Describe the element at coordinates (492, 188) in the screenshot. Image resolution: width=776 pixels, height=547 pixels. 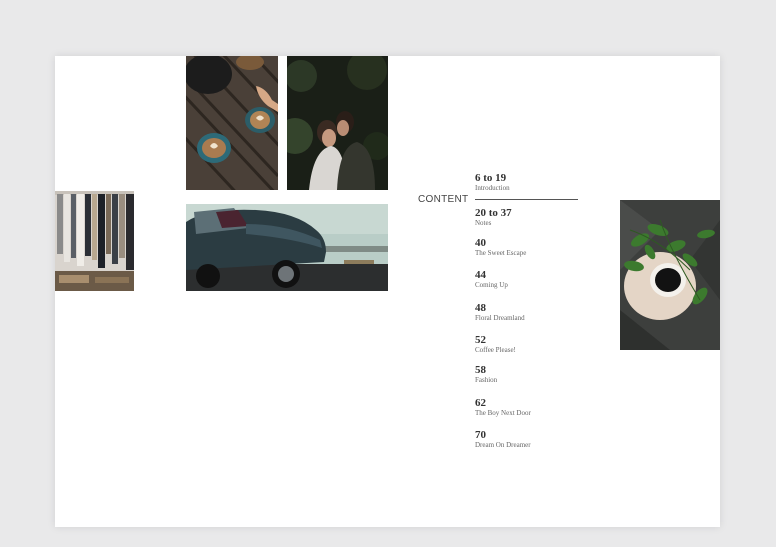
I see `toc-section-title: Introduction` at that location.